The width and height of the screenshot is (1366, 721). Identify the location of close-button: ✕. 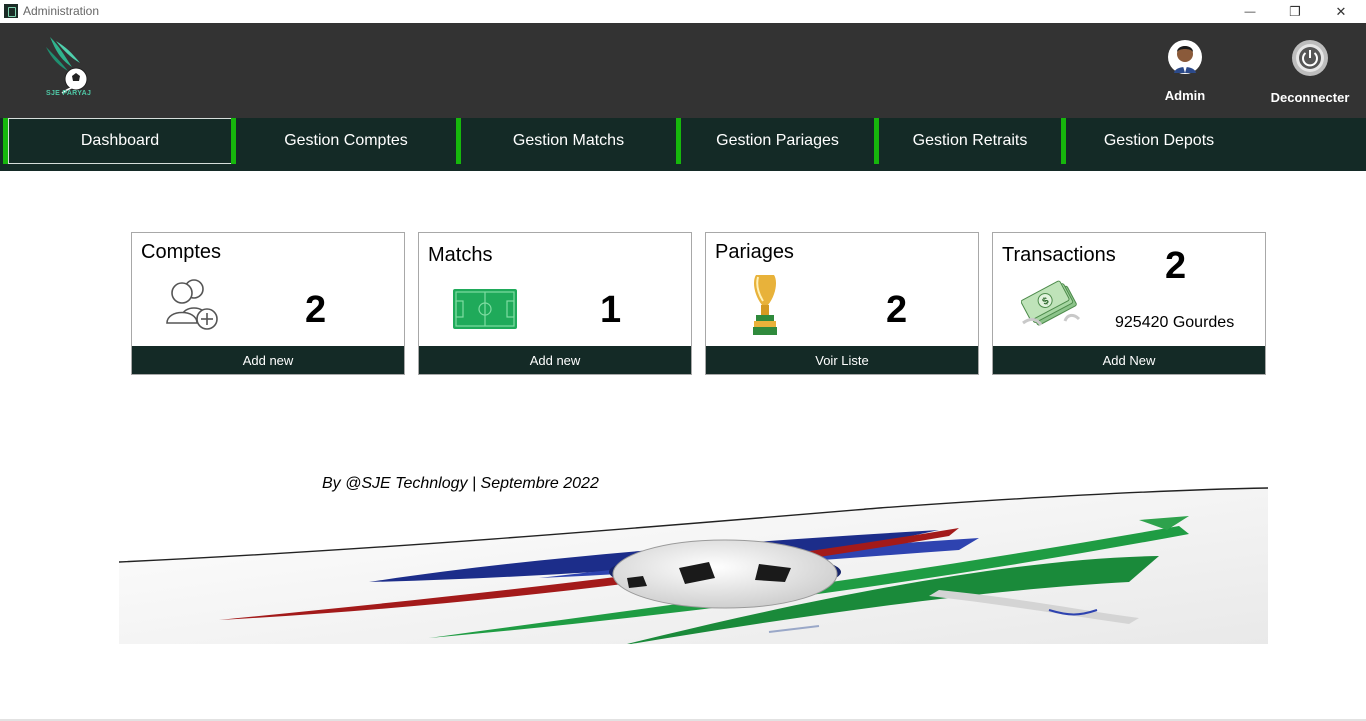
(1341, 11).